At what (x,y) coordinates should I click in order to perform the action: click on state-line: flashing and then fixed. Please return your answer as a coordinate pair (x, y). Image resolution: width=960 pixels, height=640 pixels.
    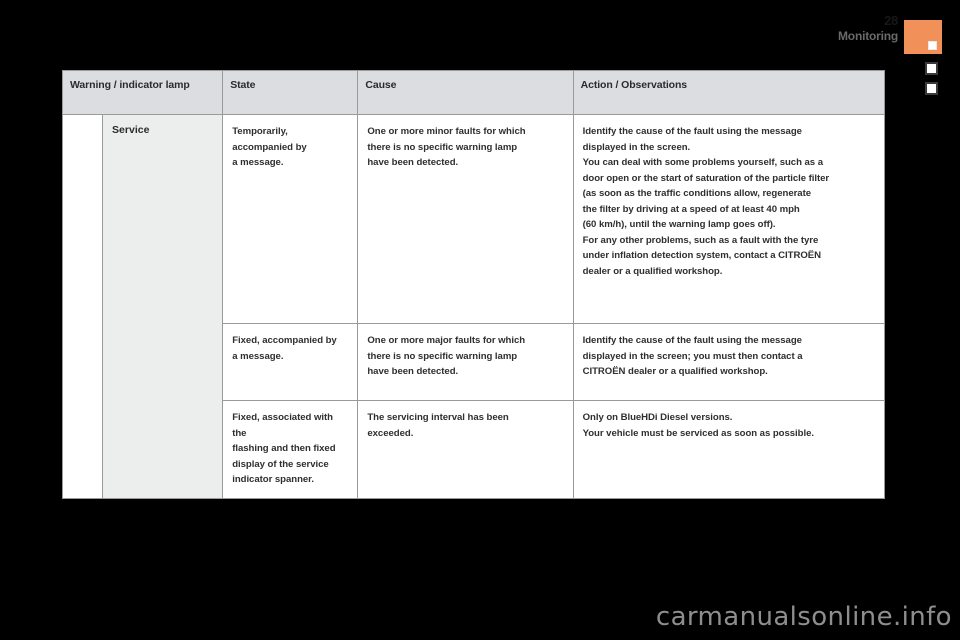
    Looking at the image, I should click on (284, 449).